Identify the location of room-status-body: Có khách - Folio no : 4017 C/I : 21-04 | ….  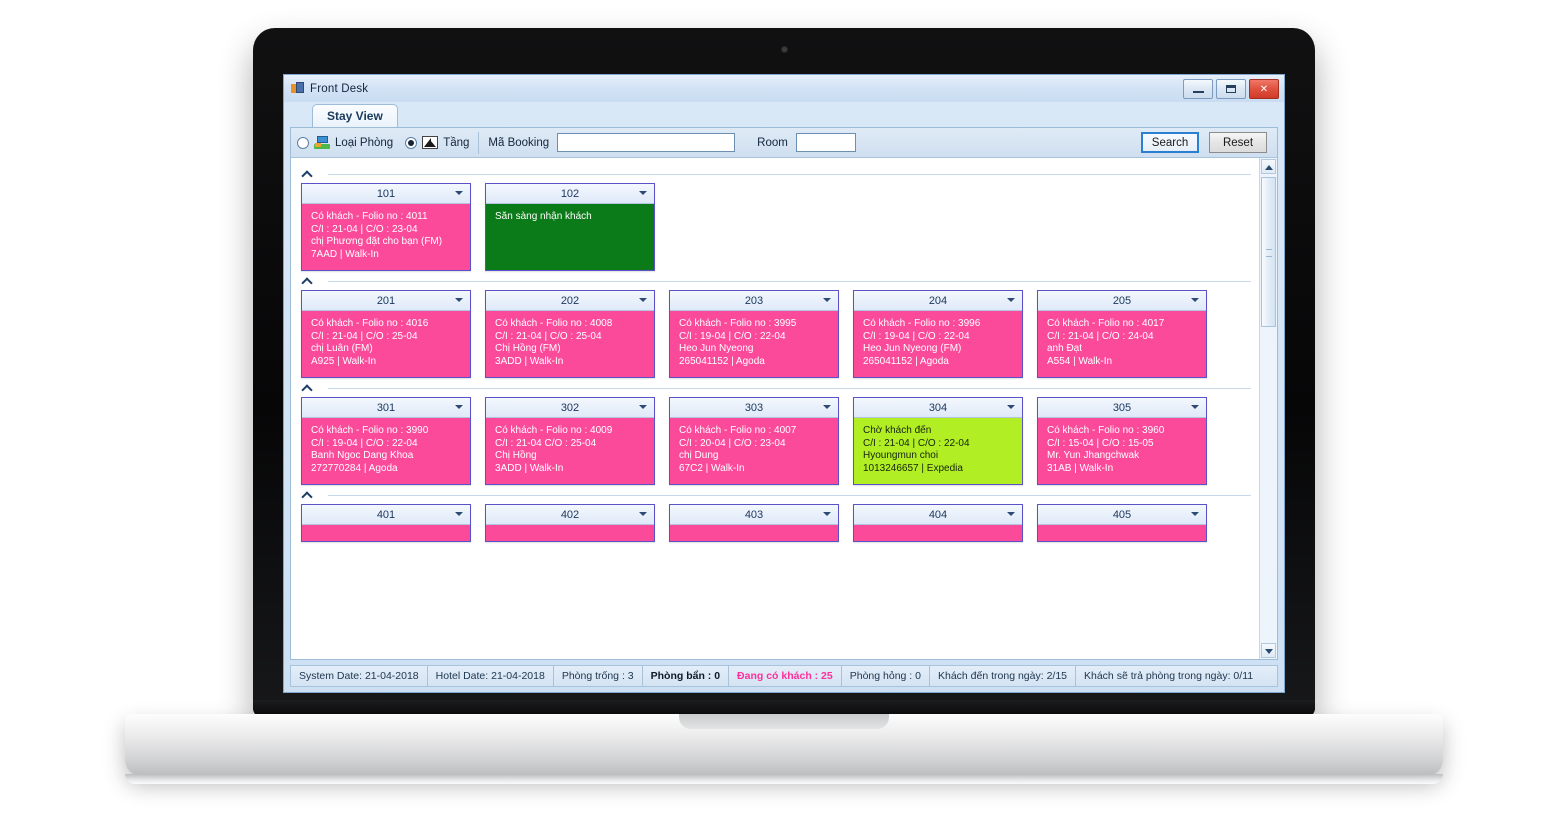
(1122, 344).